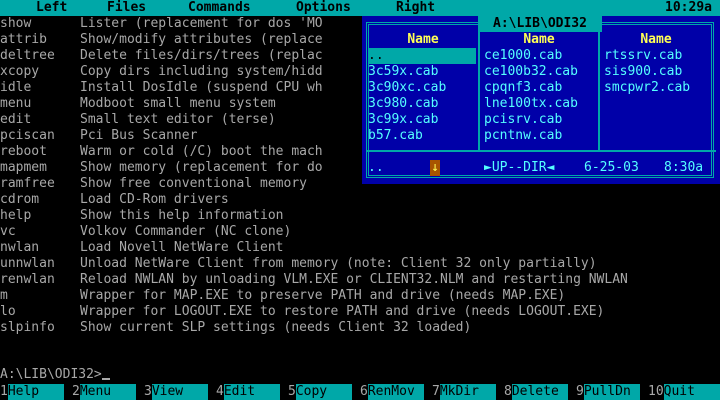 The width and height of the screenshot is (720, 400). I want to click on listing-desc: Show memory (replacement for do, so click(201, 167).